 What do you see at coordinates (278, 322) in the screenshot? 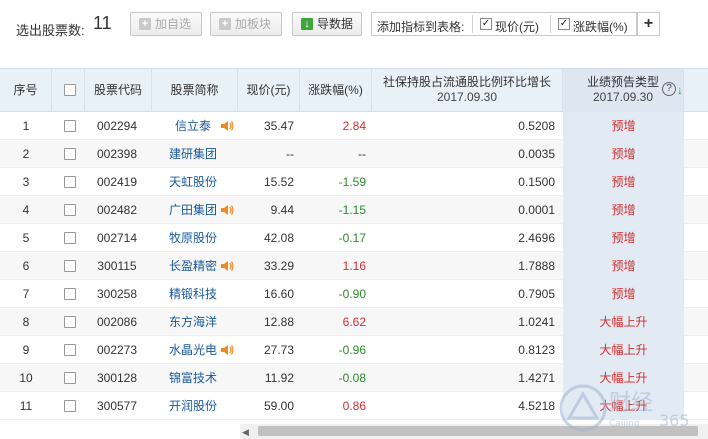
I see `row-price: 12.88` at bounding box center [278, 322].